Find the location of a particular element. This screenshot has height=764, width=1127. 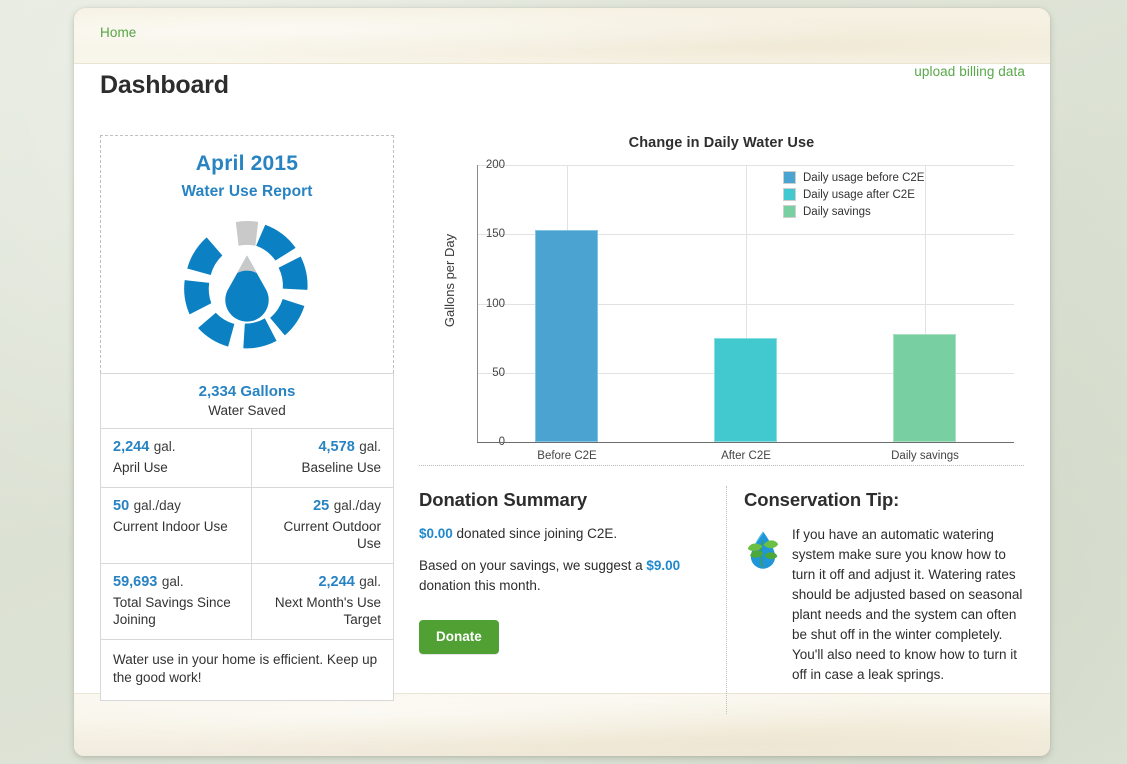

water-saved-value: 2,334 Gallons is located at coordinates (247, 391).